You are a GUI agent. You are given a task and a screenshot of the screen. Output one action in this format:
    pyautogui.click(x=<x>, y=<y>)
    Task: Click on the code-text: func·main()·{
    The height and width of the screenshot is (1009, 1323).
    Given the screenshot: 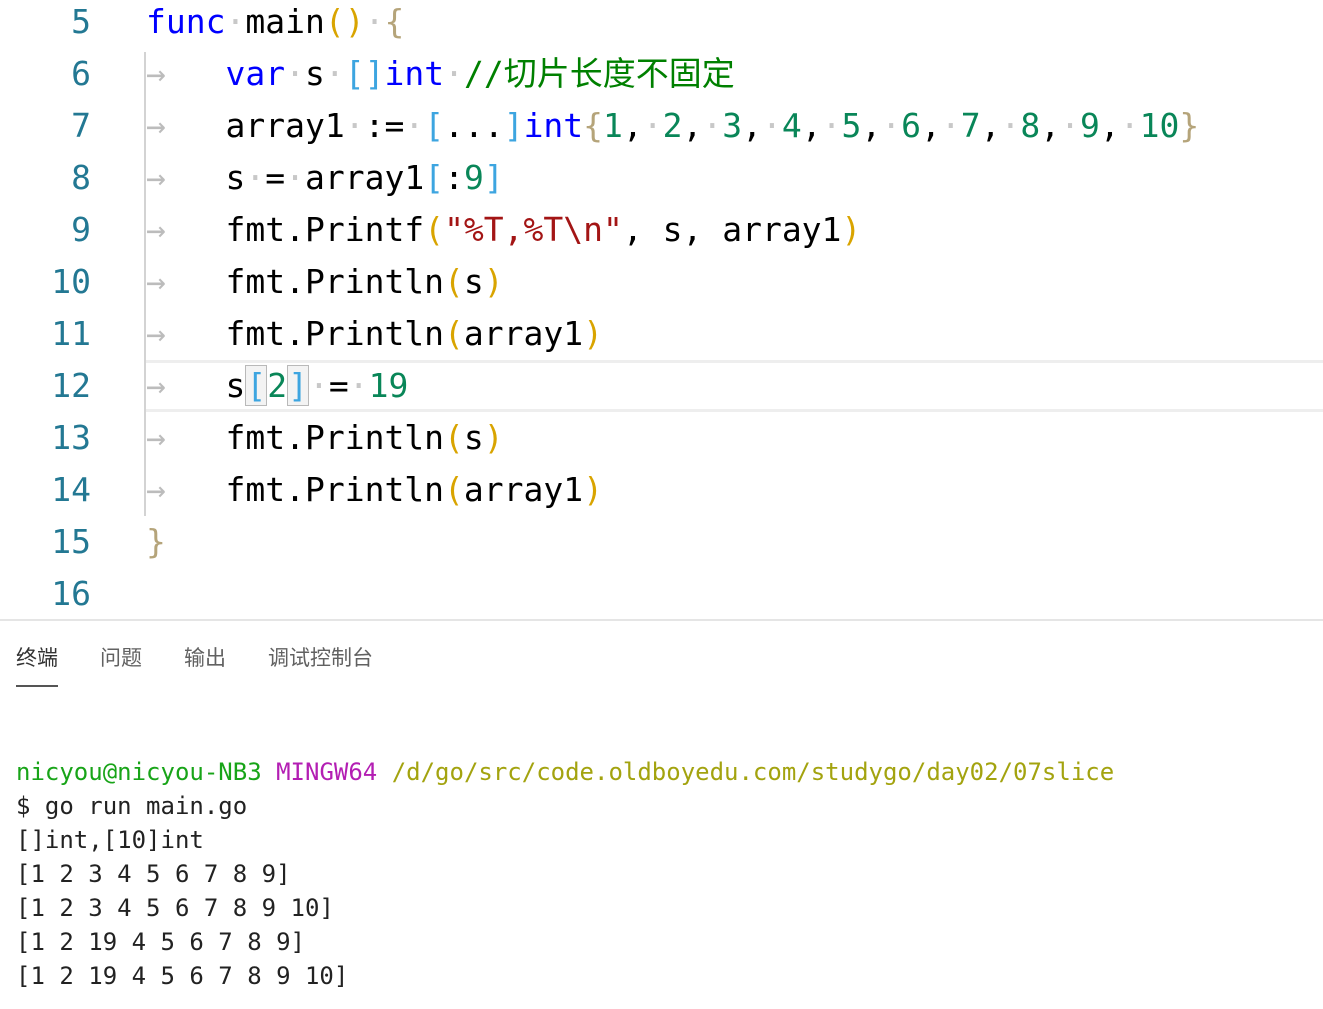 What is the action you would take?
    pyautogui.click(x=275, y=26)
    